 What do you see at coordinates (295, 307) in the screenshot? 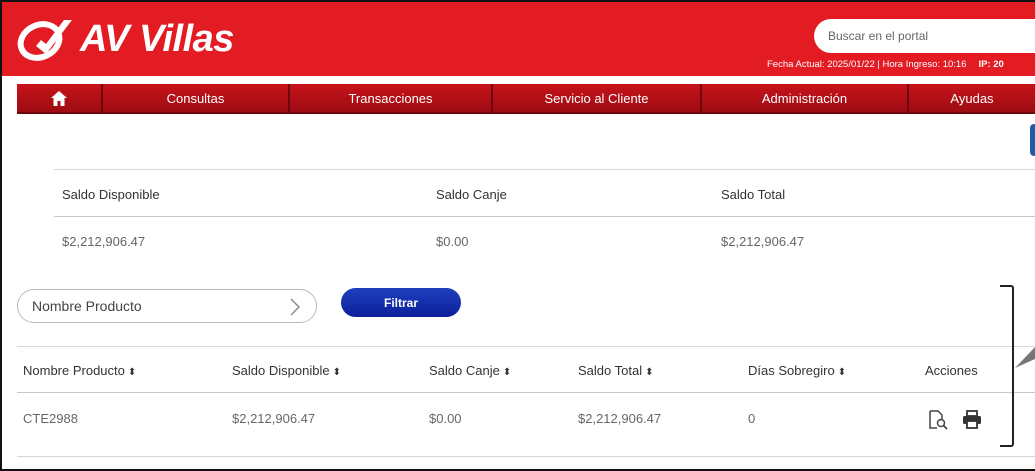
I see `chevron-right-icon` at bounding box center [295, 307].